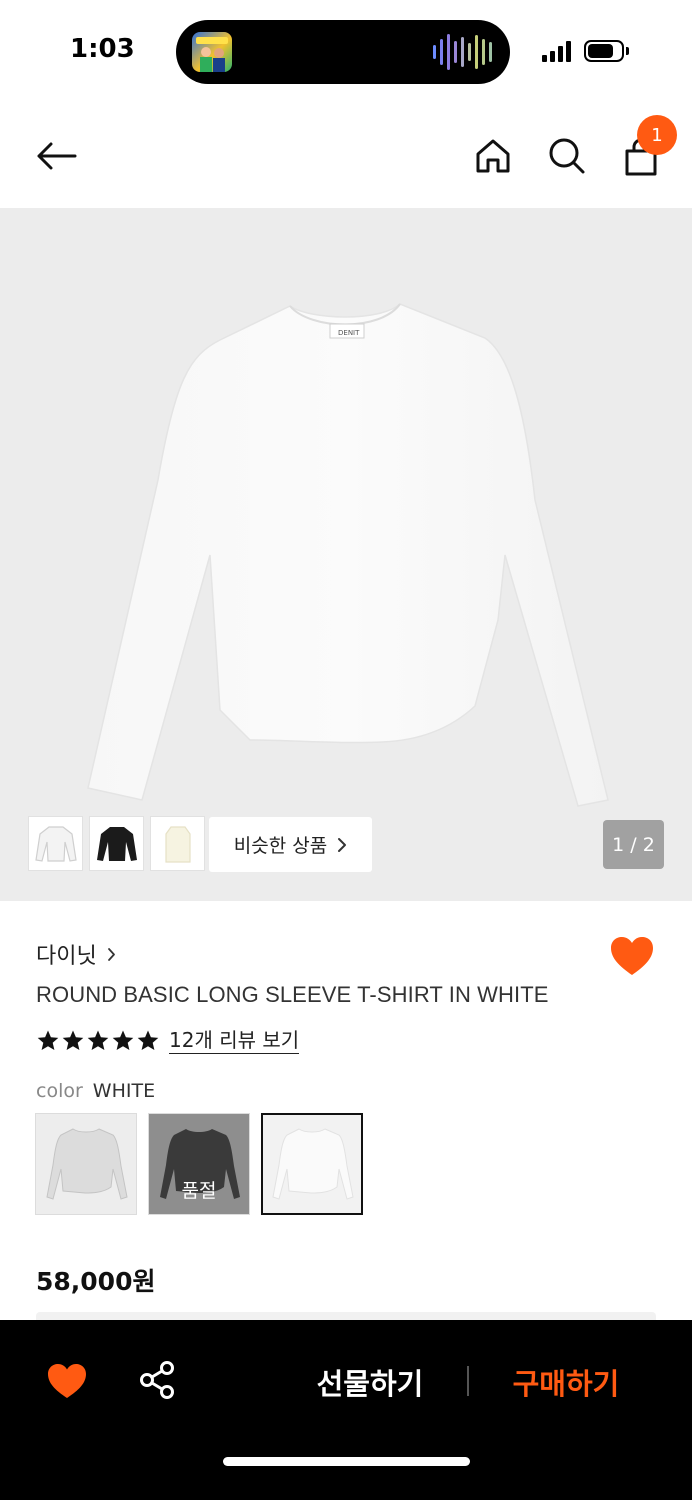  I want to click on back-button, so click(56, 156).